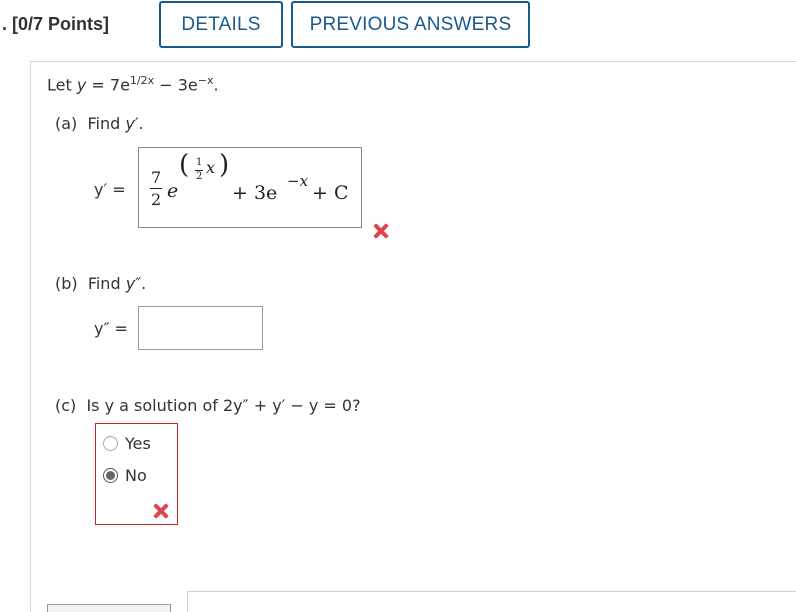 The image size is (796, 612). Describe the element at coordinates (205, 80) in the screenshot. I see `exponent-2: −x` at that location.